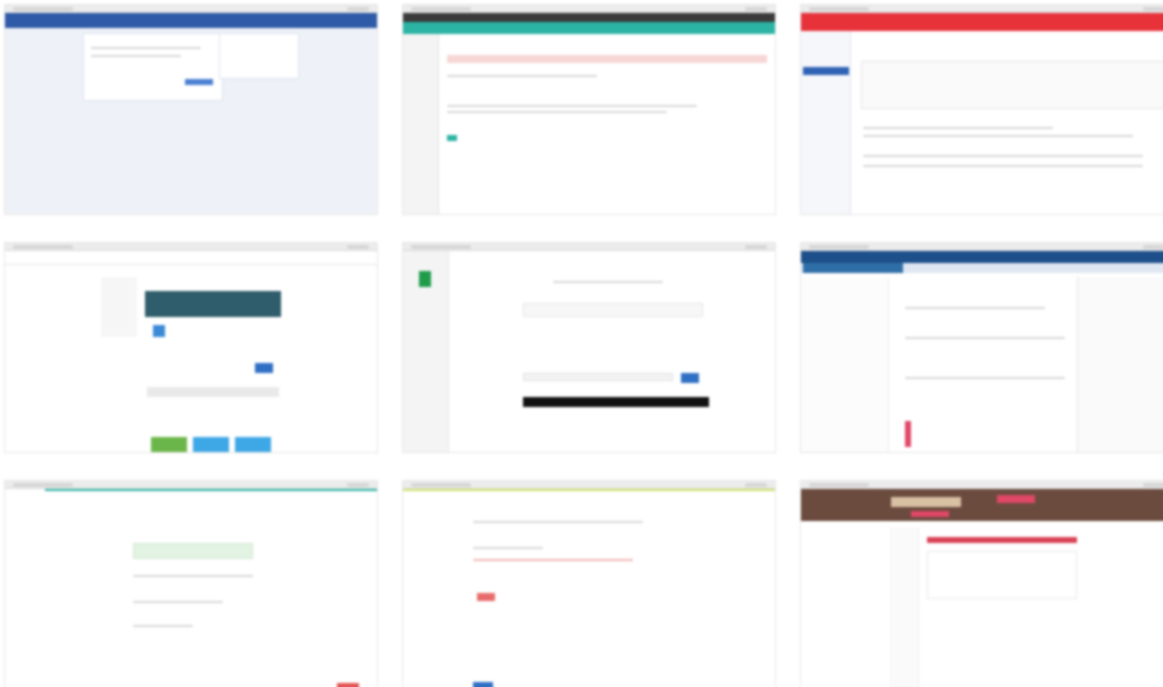  What do you see at coordinates (348, 685) in the screenshot?
I see `bottom-red-button` at bounding box center [348, 685].